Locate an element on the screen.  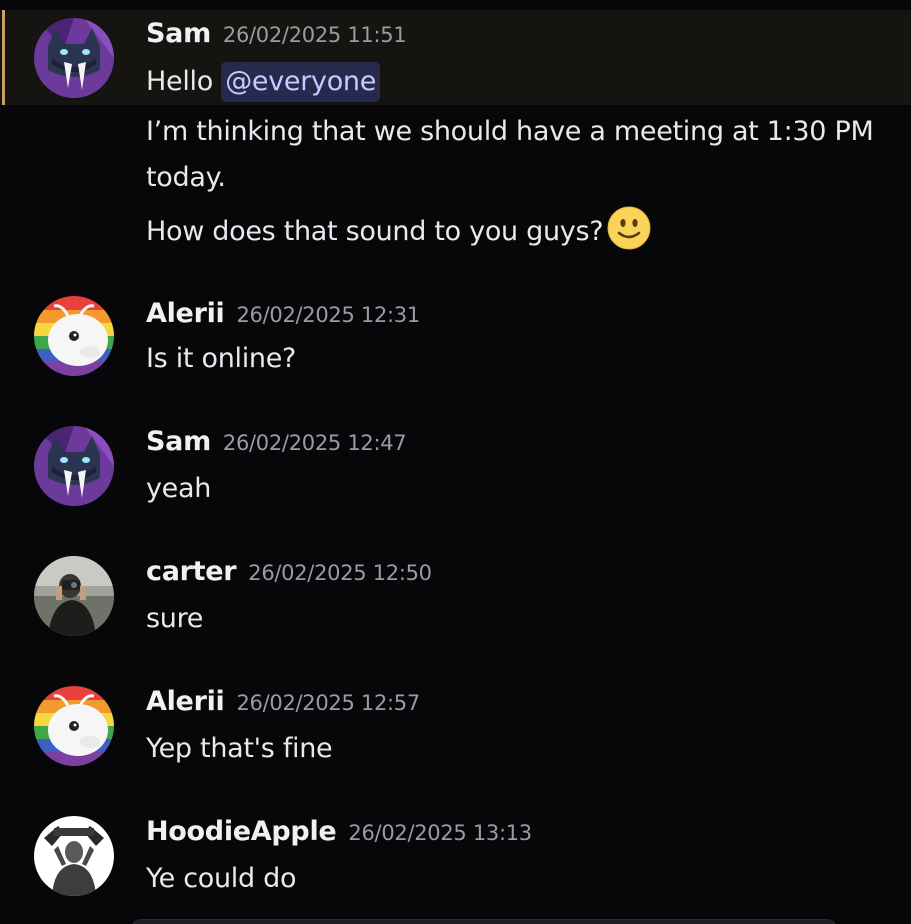
message-text: today. is located at coordinates (186, 177).